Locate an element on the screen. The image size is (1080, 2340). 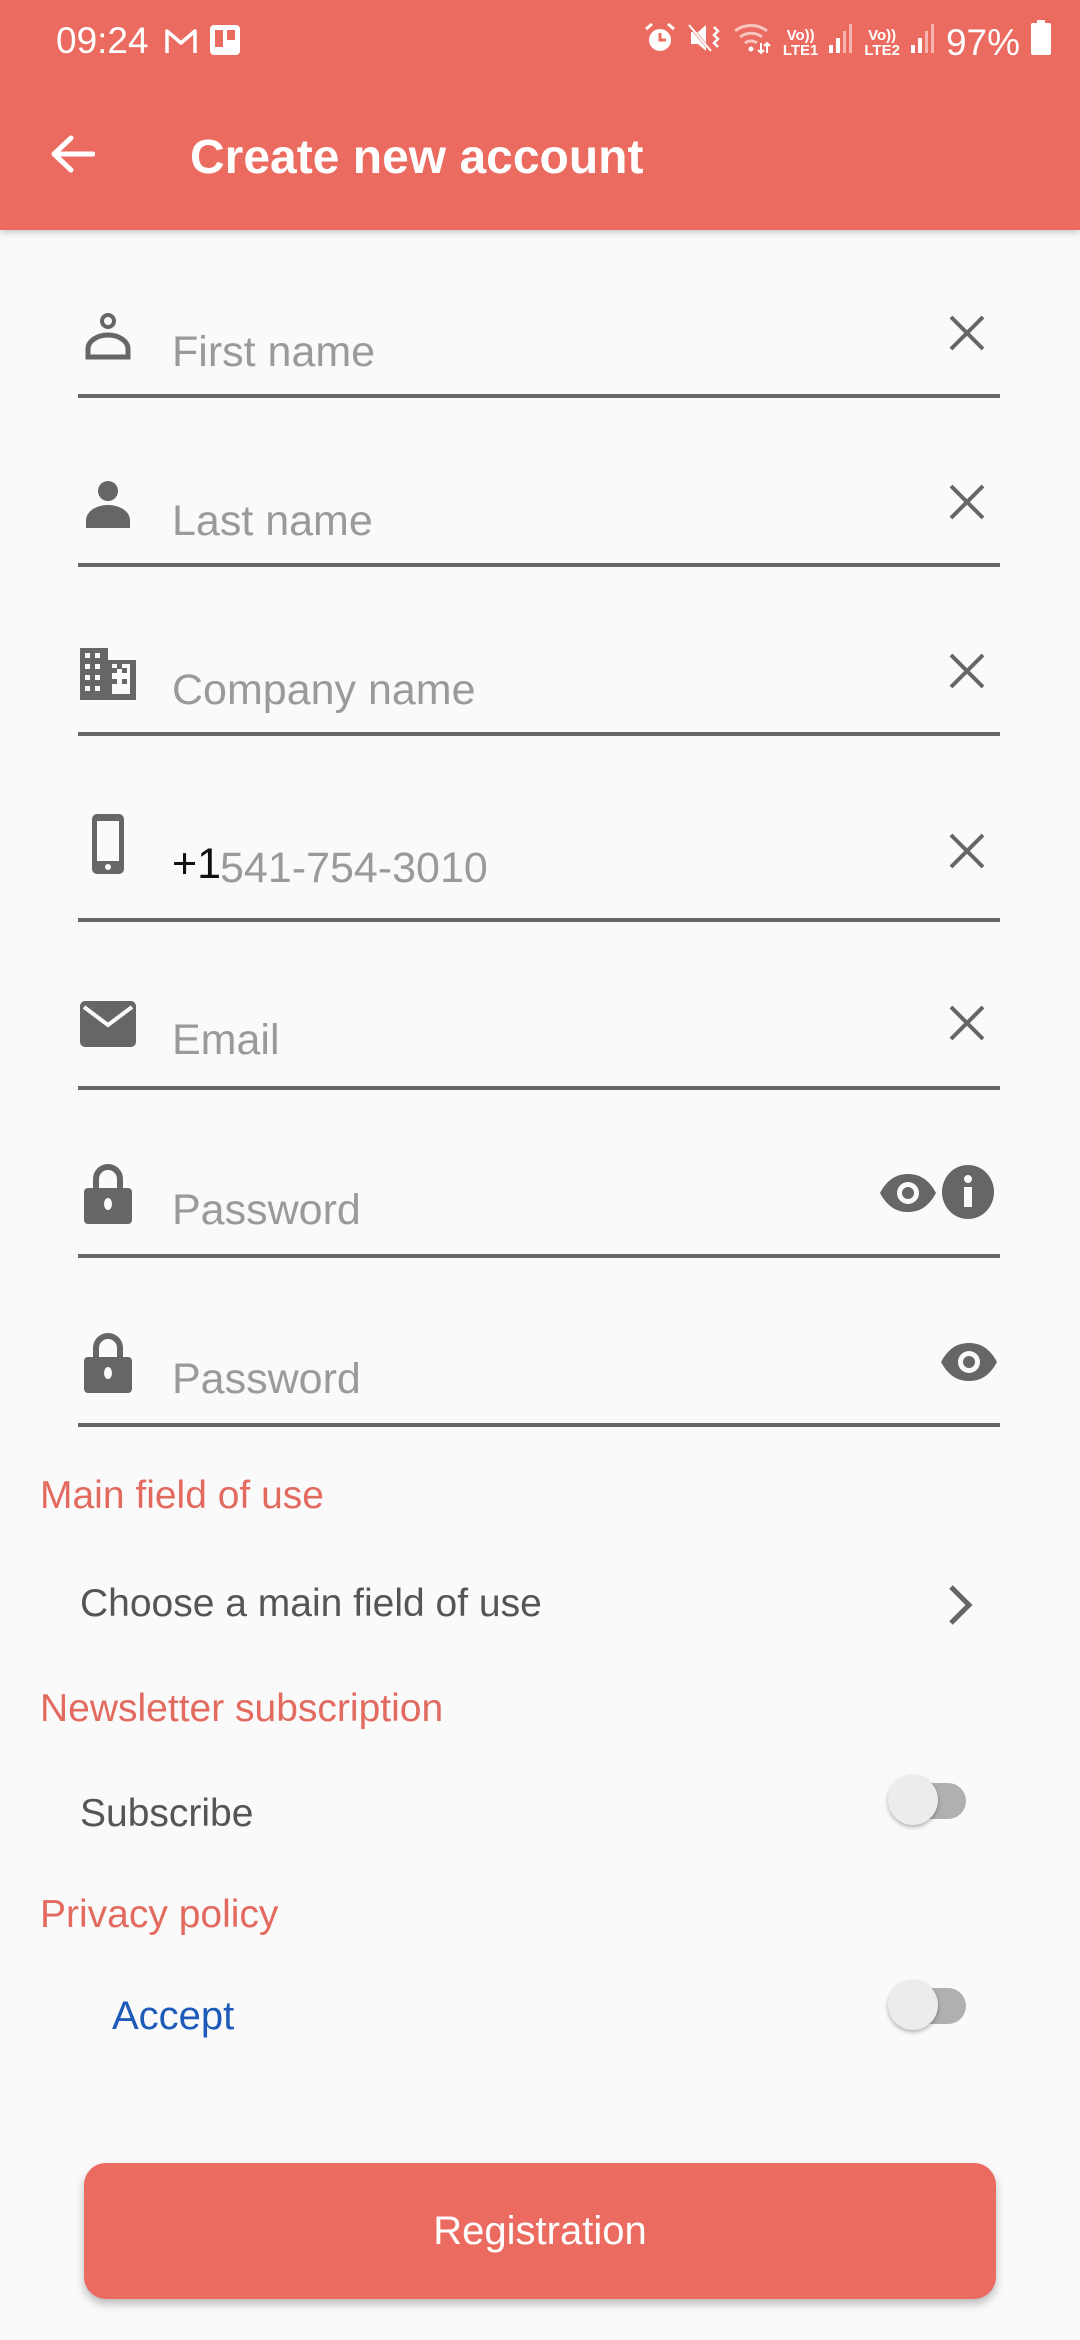
last-name-field is located at coordinates (539, 517).